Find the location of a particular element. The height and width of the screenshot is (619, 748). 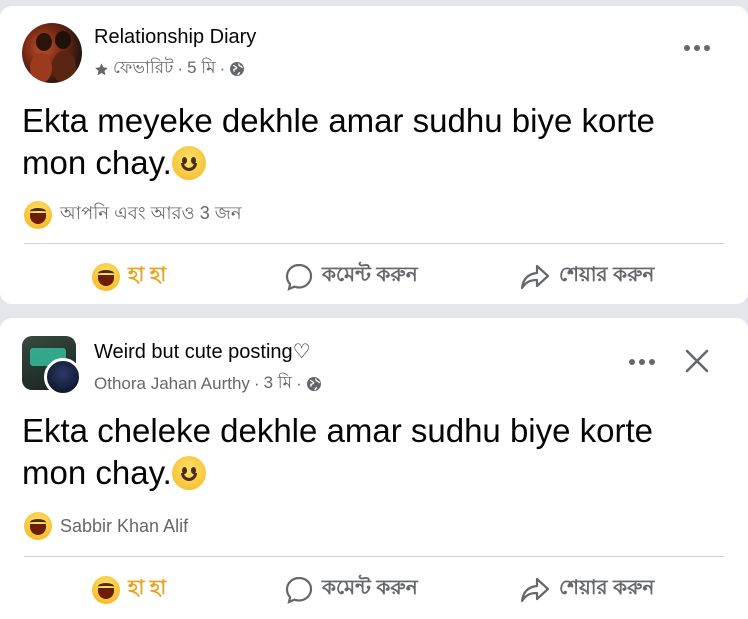

star-icon is located at coordinates (101, 68).